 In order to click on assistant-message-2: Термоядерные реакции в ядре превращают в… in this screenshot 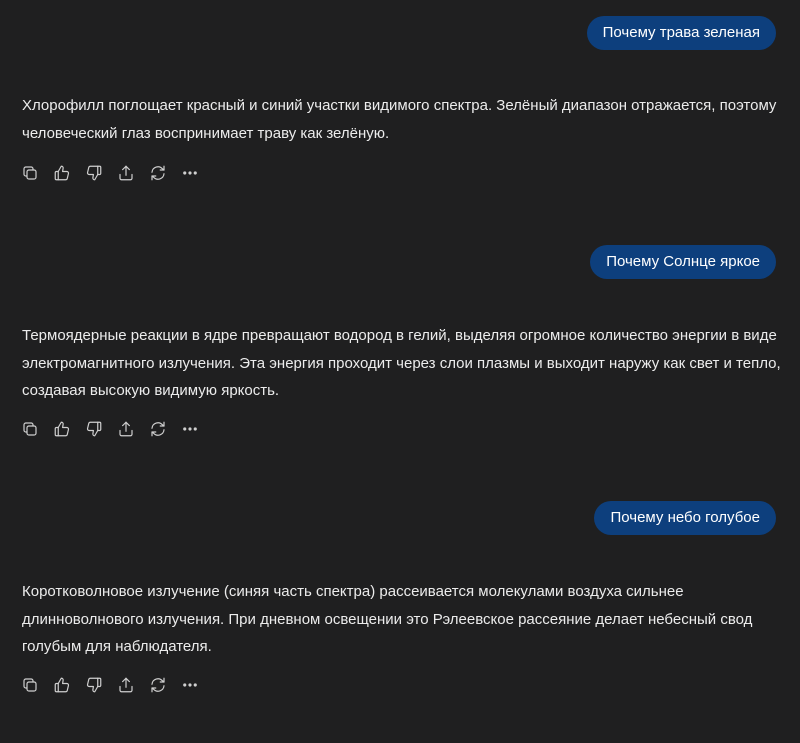, I will do `click(401, 363)`.